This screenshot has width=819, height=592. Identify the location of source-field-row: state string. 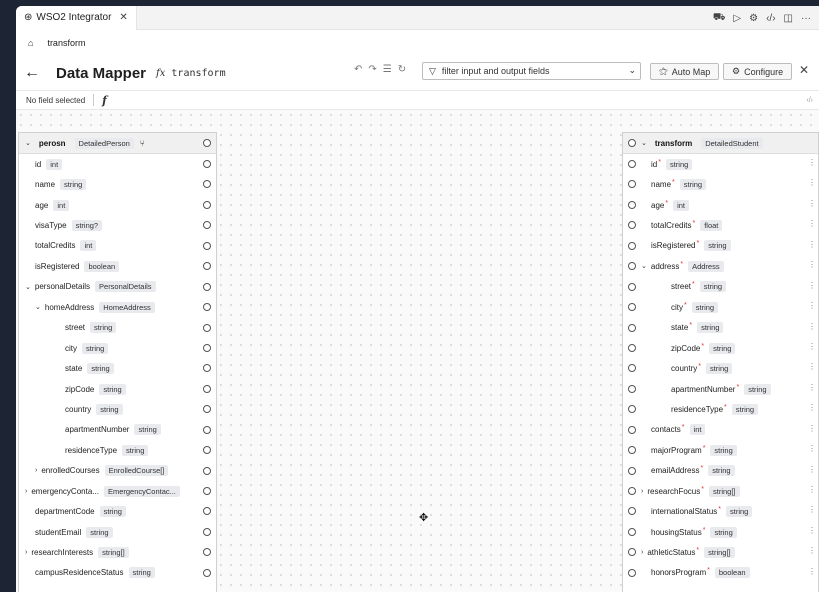
(117, 368).